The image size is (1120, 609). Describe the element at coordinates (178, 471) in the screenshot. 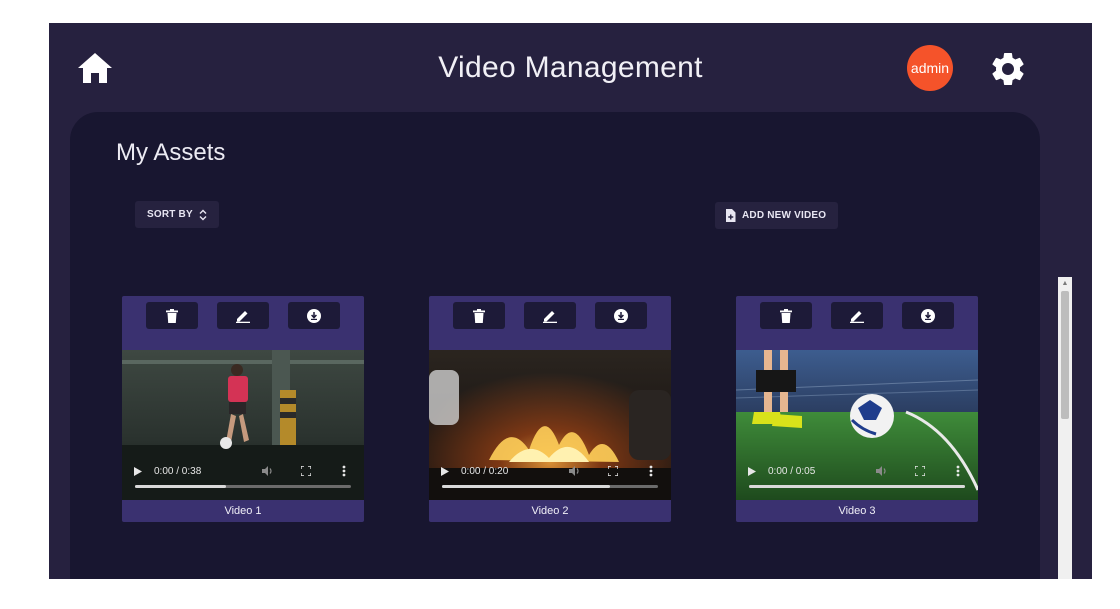

I see `video-time: 0:00 / 0:38` at that location.